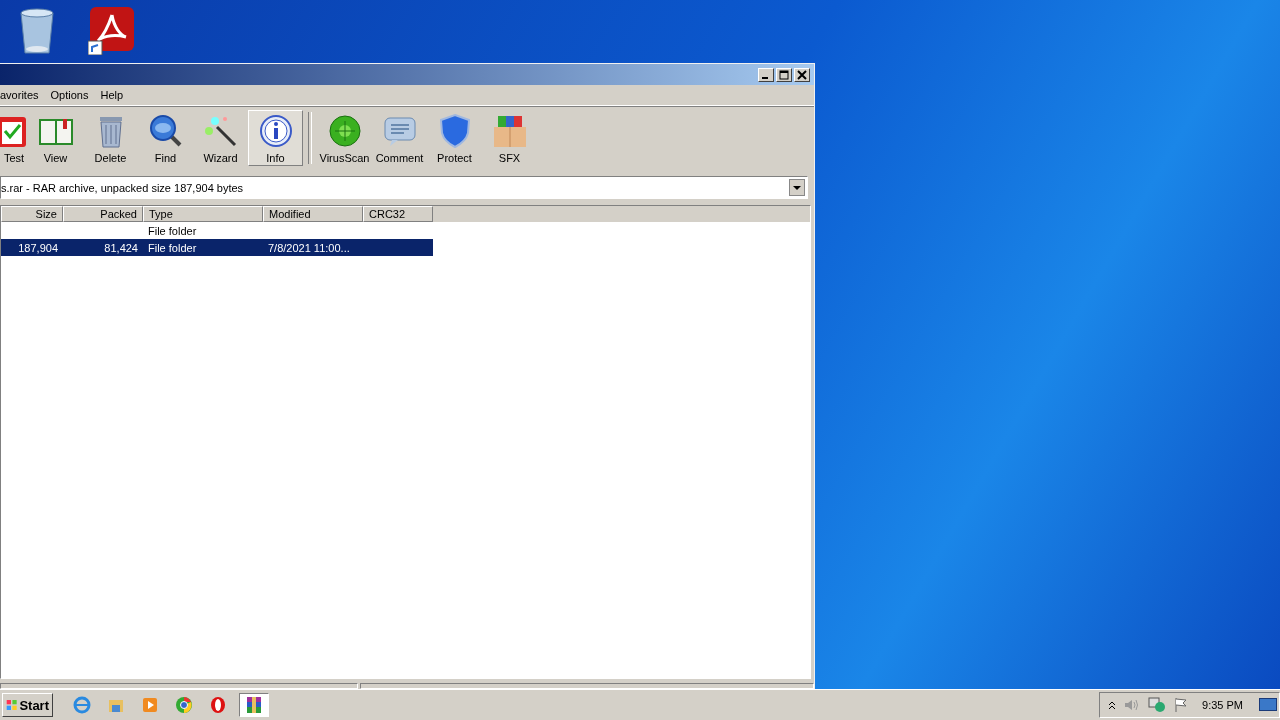 Image resolution: width=1280 pixels, height=720 pixels. I want to click on column-header: Size, so click(32, 214).